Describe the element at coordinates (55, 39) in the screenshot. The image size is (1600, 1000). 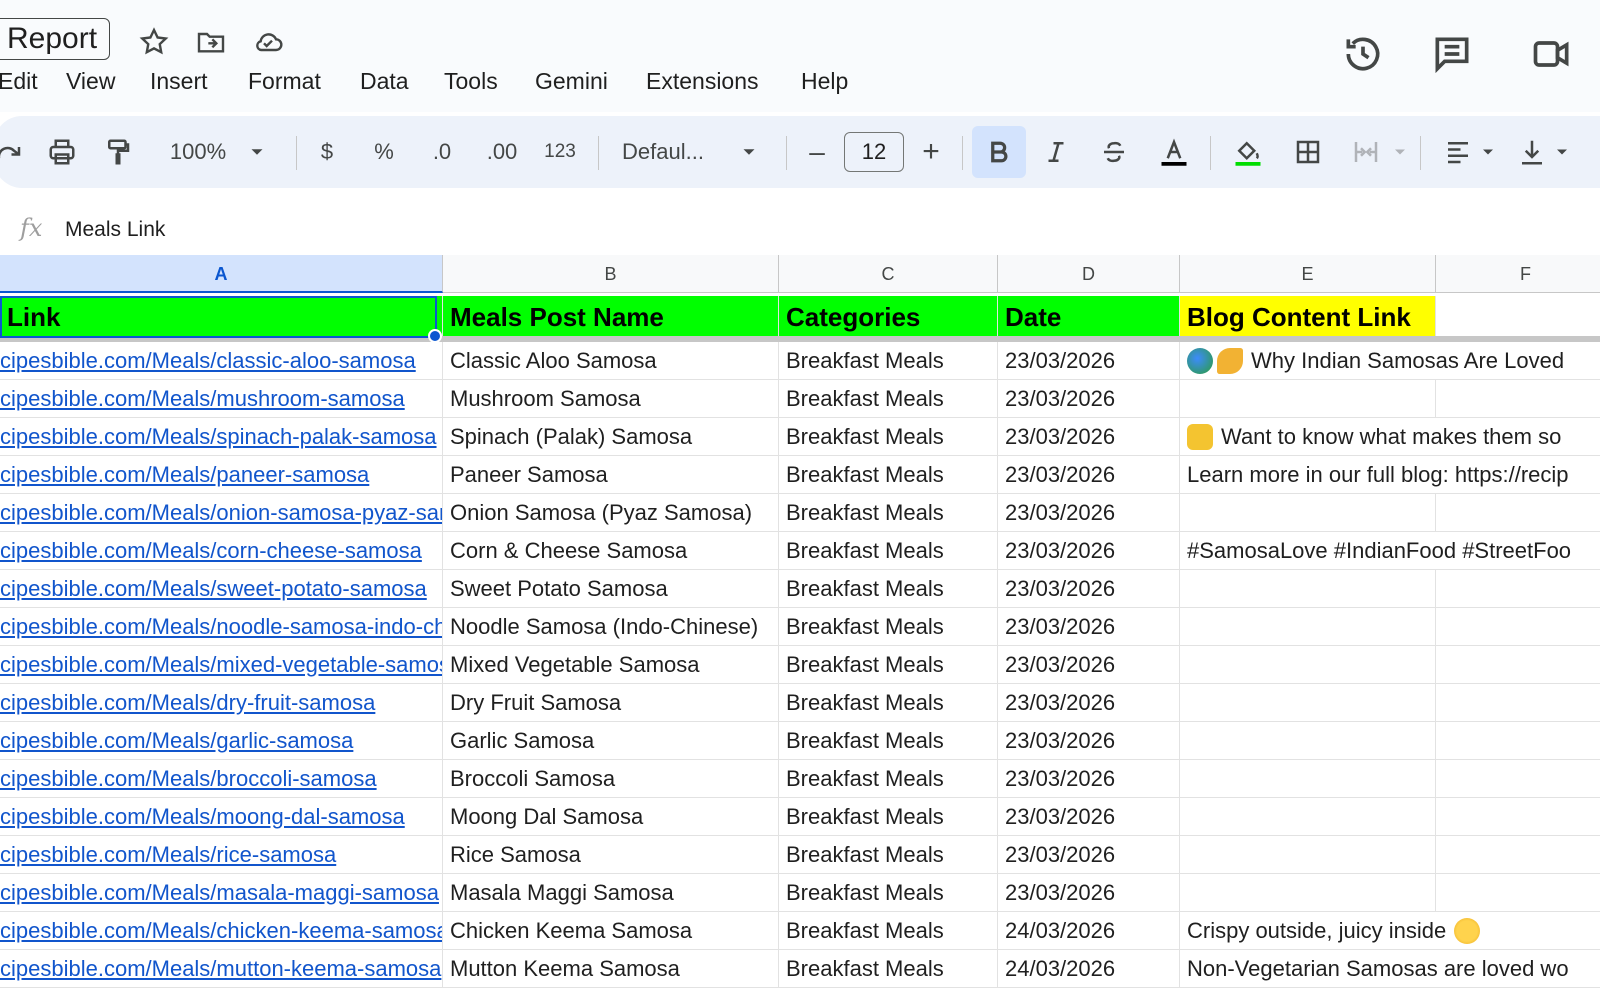
I see `document-title: Report` at that location.